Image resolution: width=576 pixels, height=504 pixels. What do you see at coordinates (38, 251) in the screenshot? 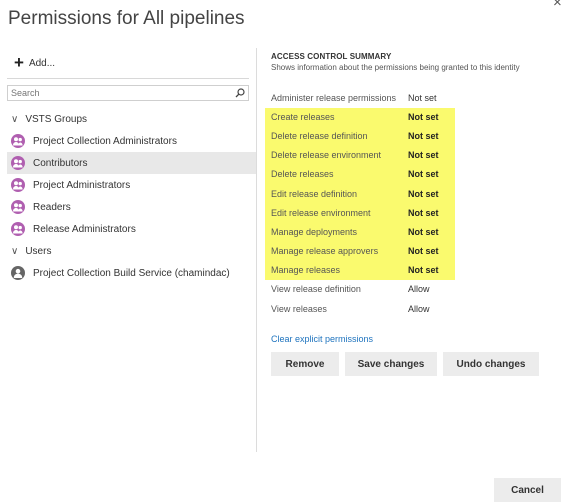
I see `group-header-label: Users` at bounding box center [38, 251].